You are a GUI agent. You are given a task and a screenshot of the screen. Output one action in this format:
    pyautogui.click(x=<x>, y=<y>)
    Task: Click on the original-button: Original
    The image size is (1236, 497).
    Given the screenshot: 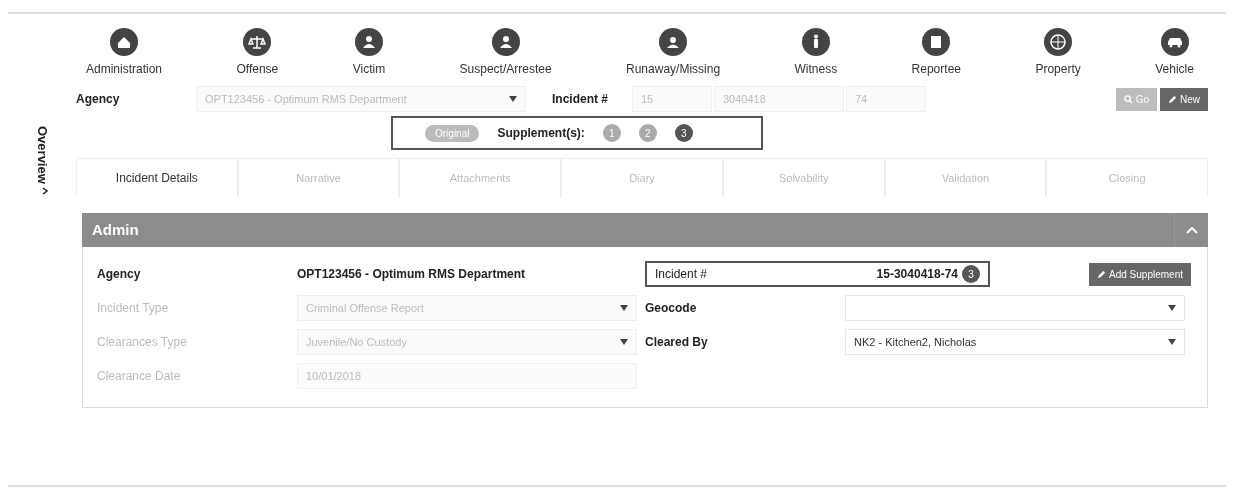 What is the action you would take?
    pyautogui.click(x=452, y=133)
    